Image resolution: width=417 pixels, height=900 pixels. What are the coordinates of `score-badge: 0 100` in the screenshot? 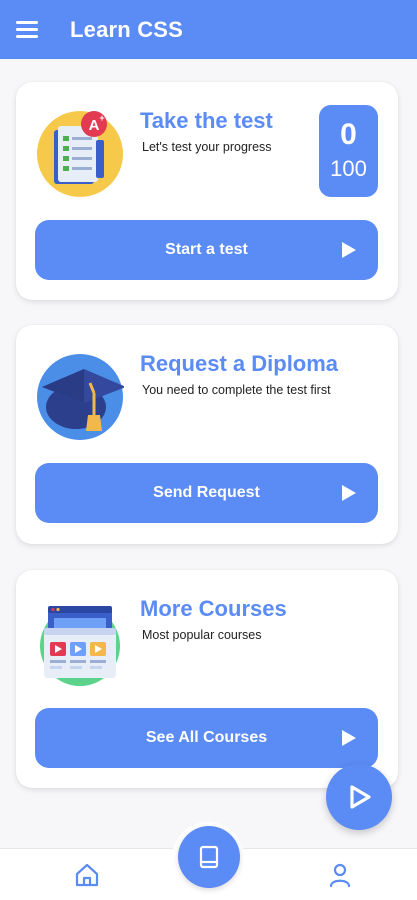 It's located at (348, 151).